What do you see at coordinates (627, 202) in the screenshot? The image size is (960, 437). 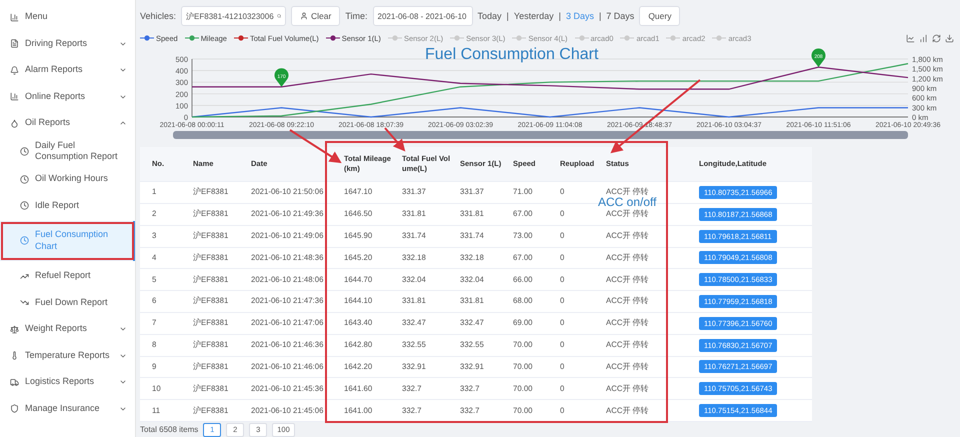 I see `annotation-text: ACC on/off` at bounding box center [627, 202].